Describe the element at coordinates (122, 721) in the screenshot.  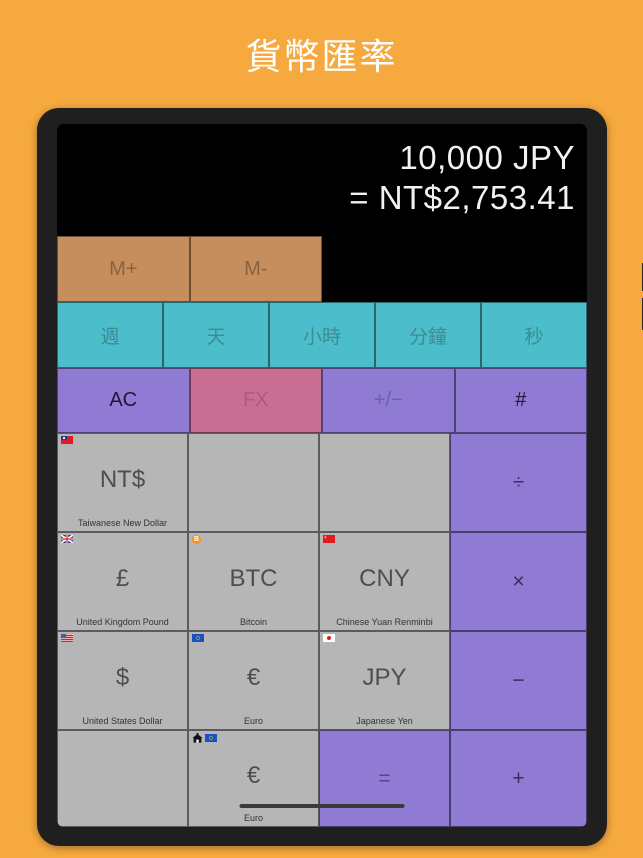
I see `currency-name: United States Dollar` at that location.